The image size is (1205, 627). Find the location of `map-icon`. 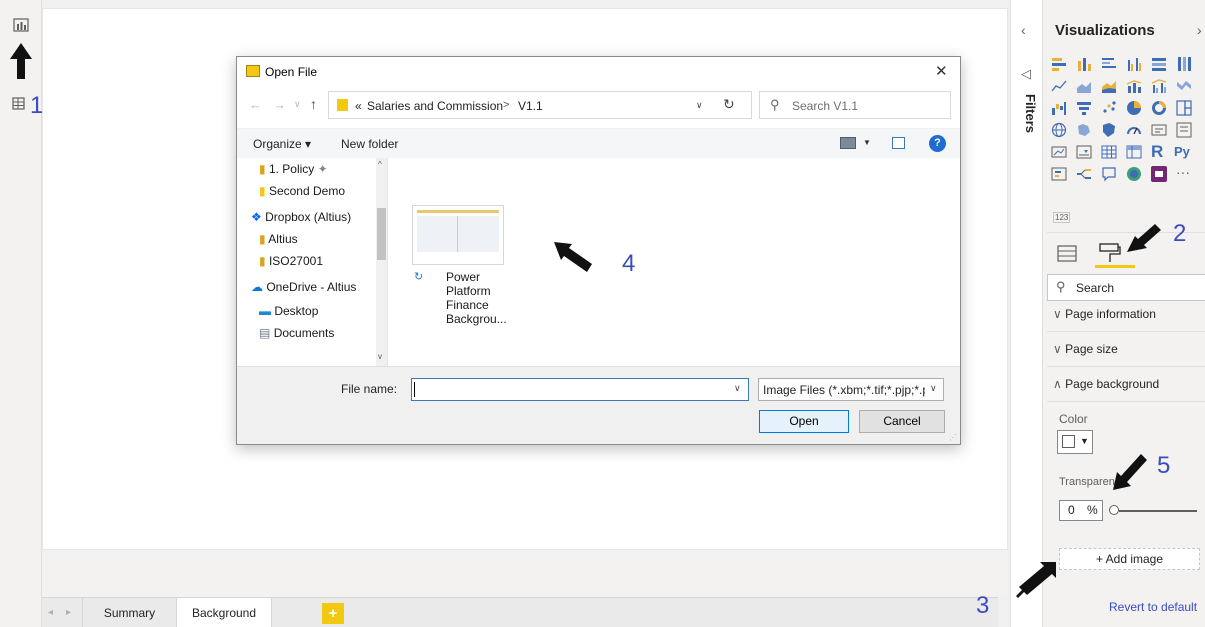

map-icon is located at coordinates (1059, 130).